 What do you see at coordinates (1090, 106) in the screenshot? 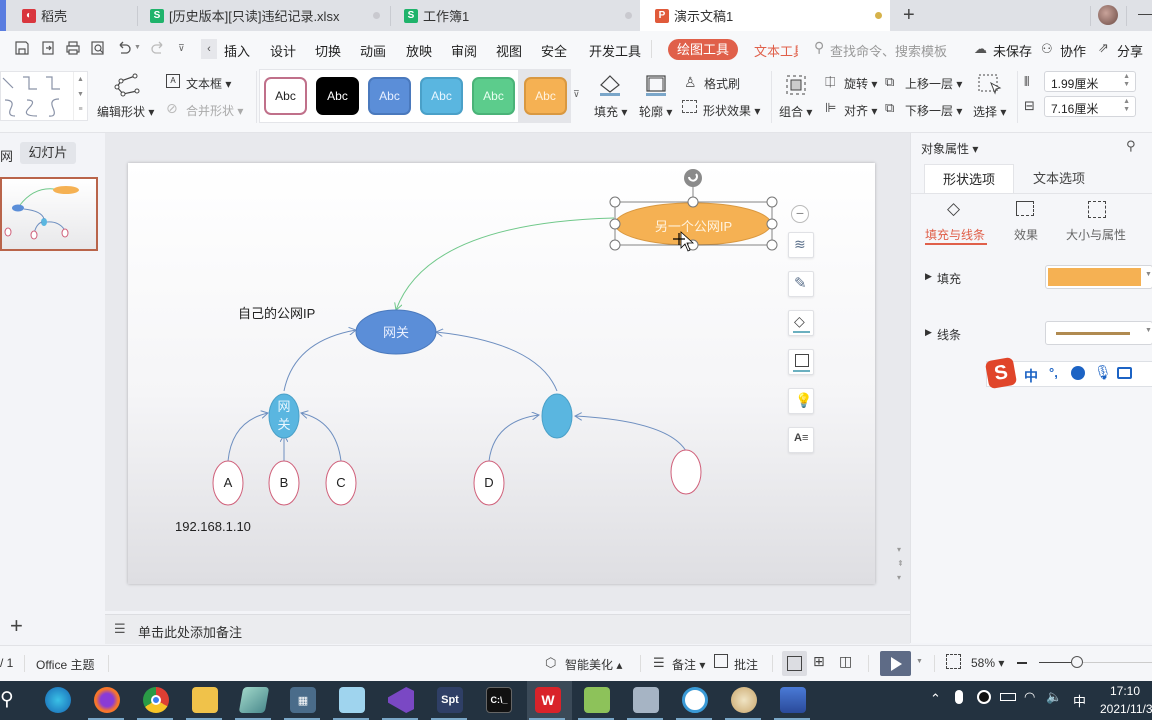
I see `shape-width-input: 7.16厘米 ▲ ▼` at bounding box center [1090, 106].